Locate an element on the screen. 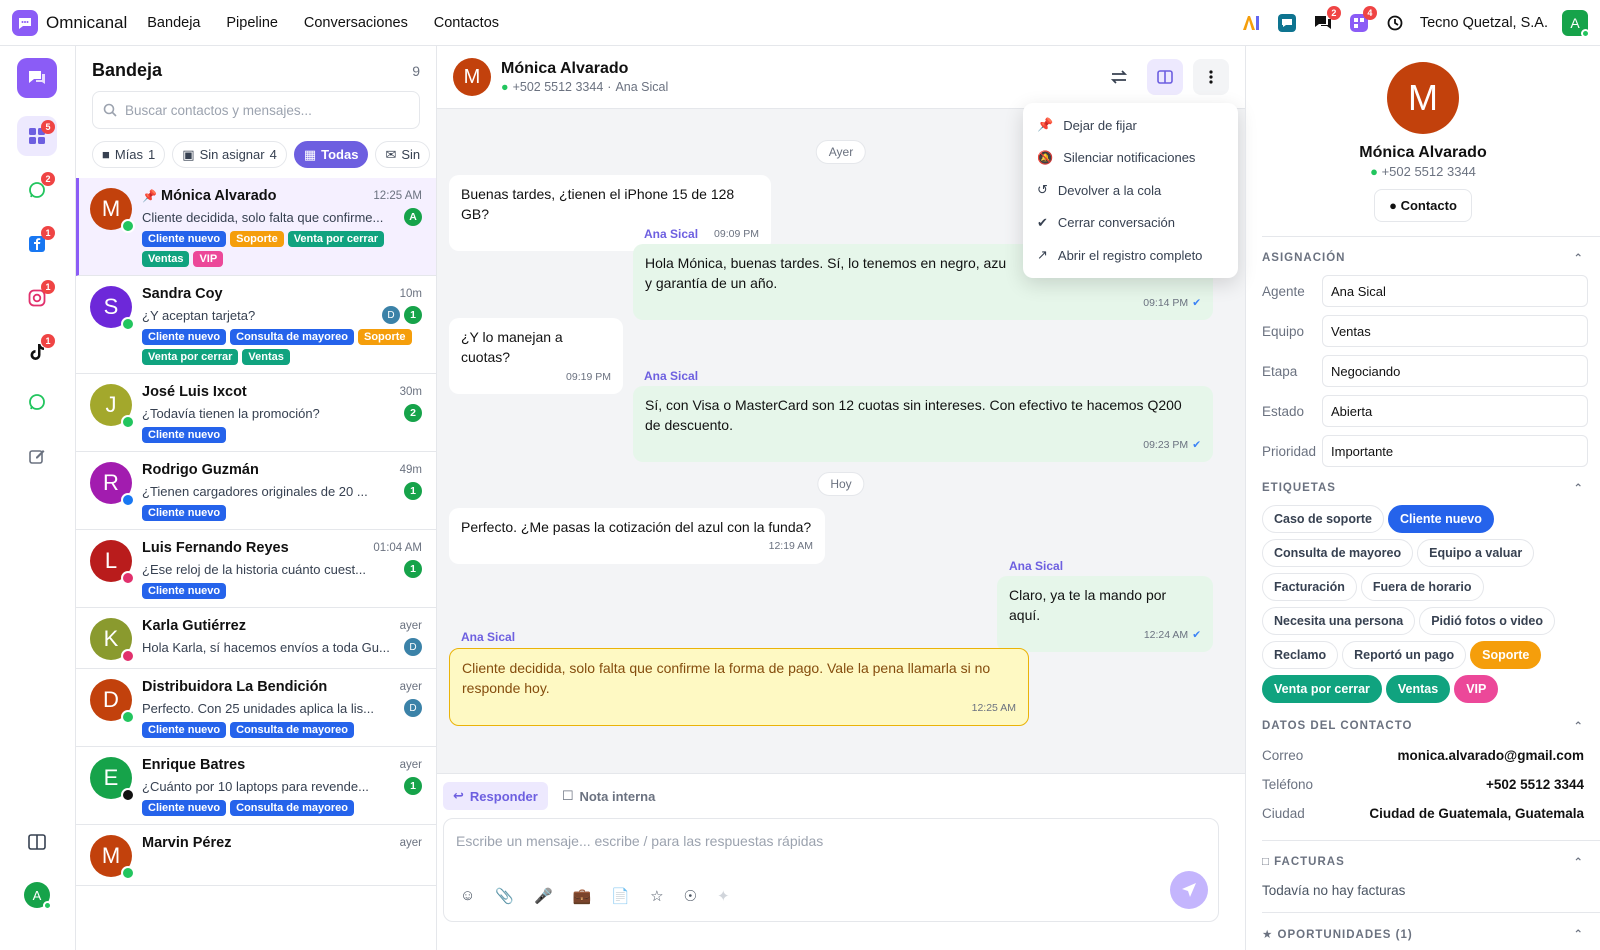 The image size is (1600, 950). send-button is located at coordinates (1189, 890).